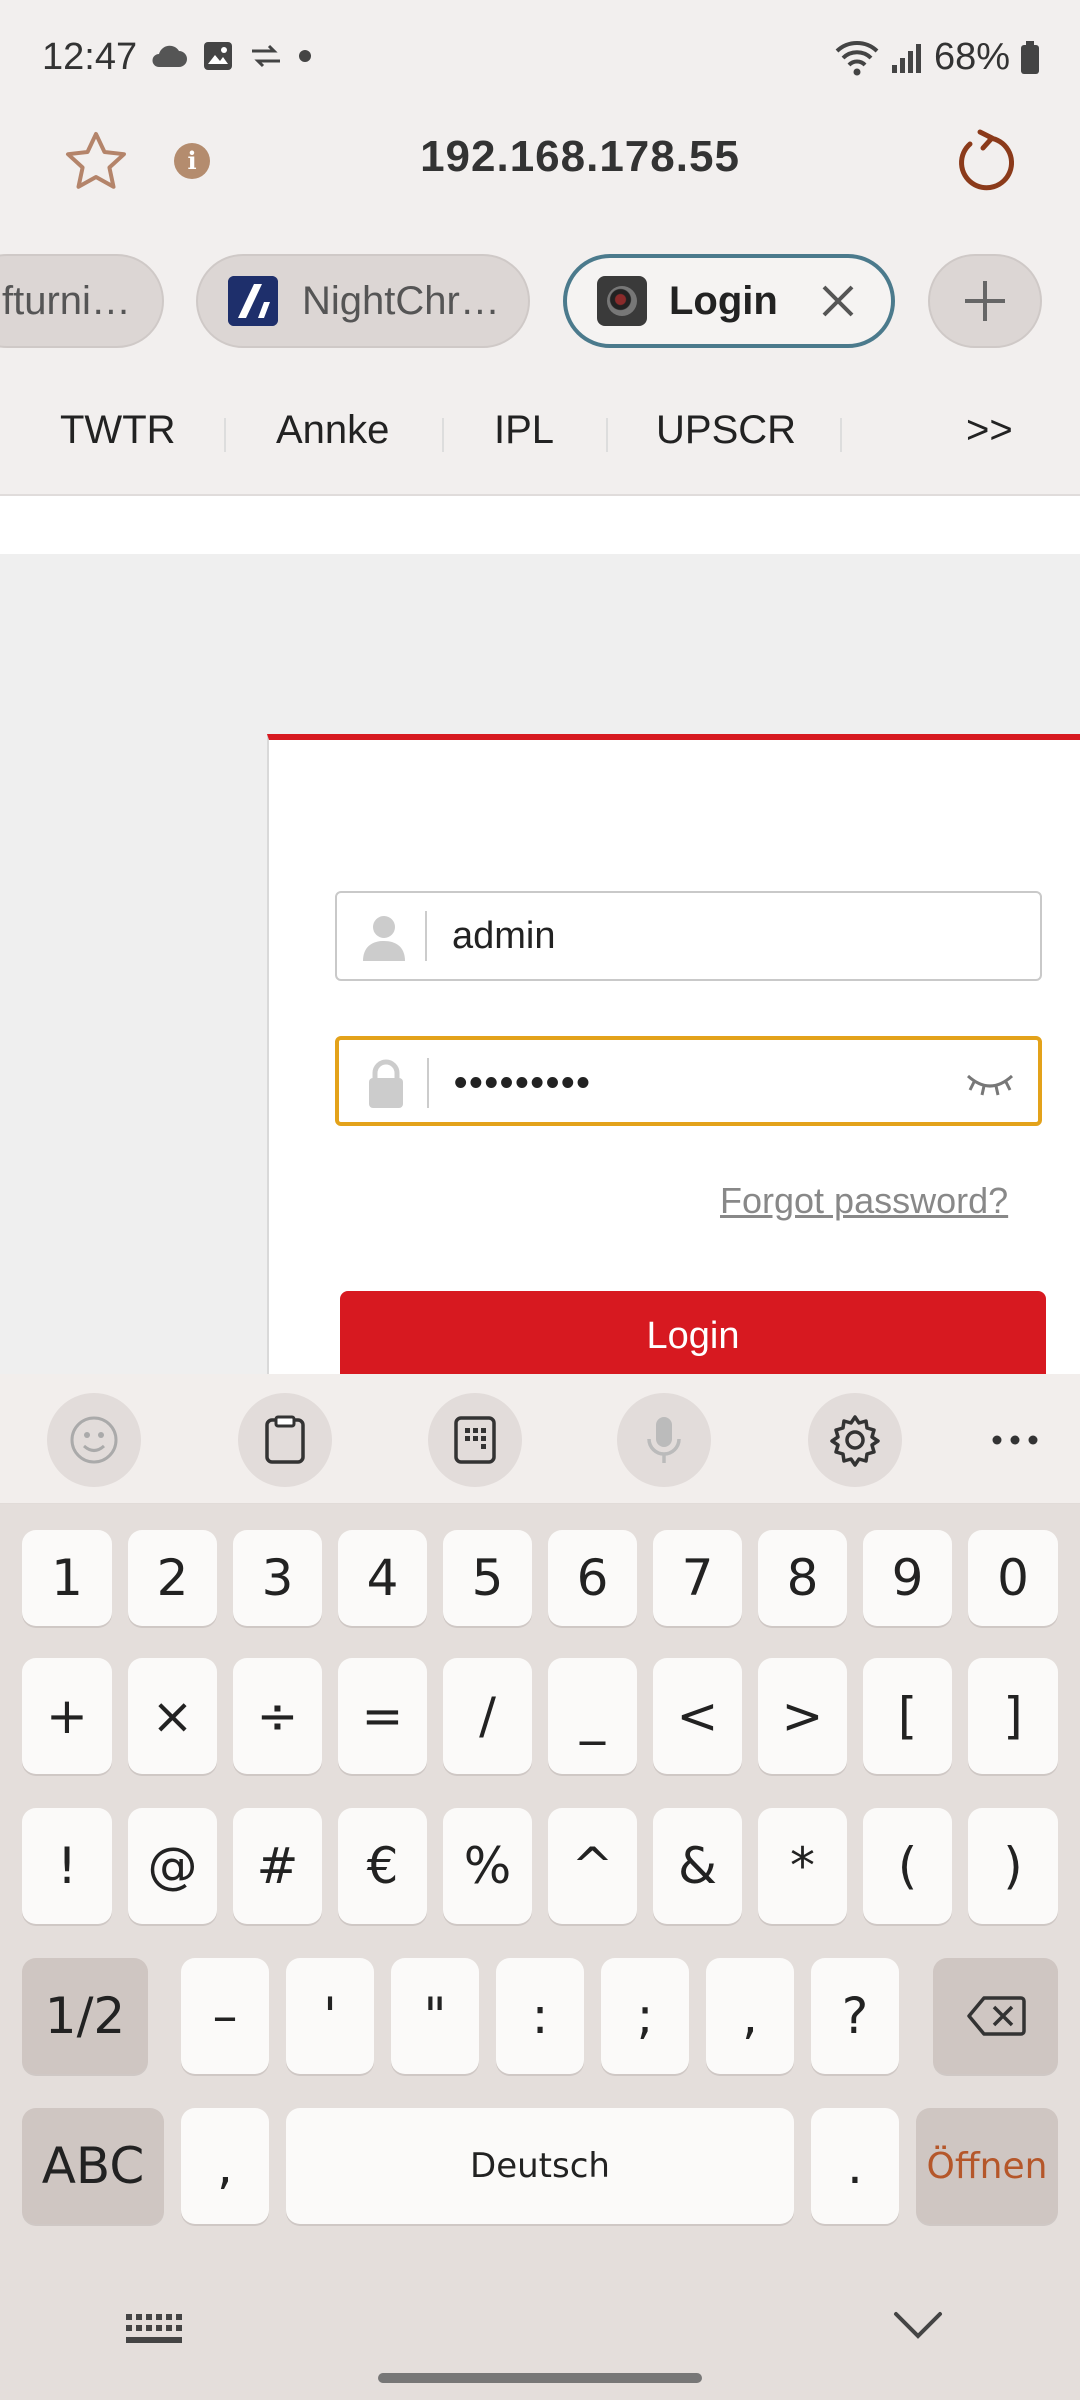  Describe the element at coordinates (726, 430) in the screenshot. I see `bookmark-upscr: UPSCR` at that location.